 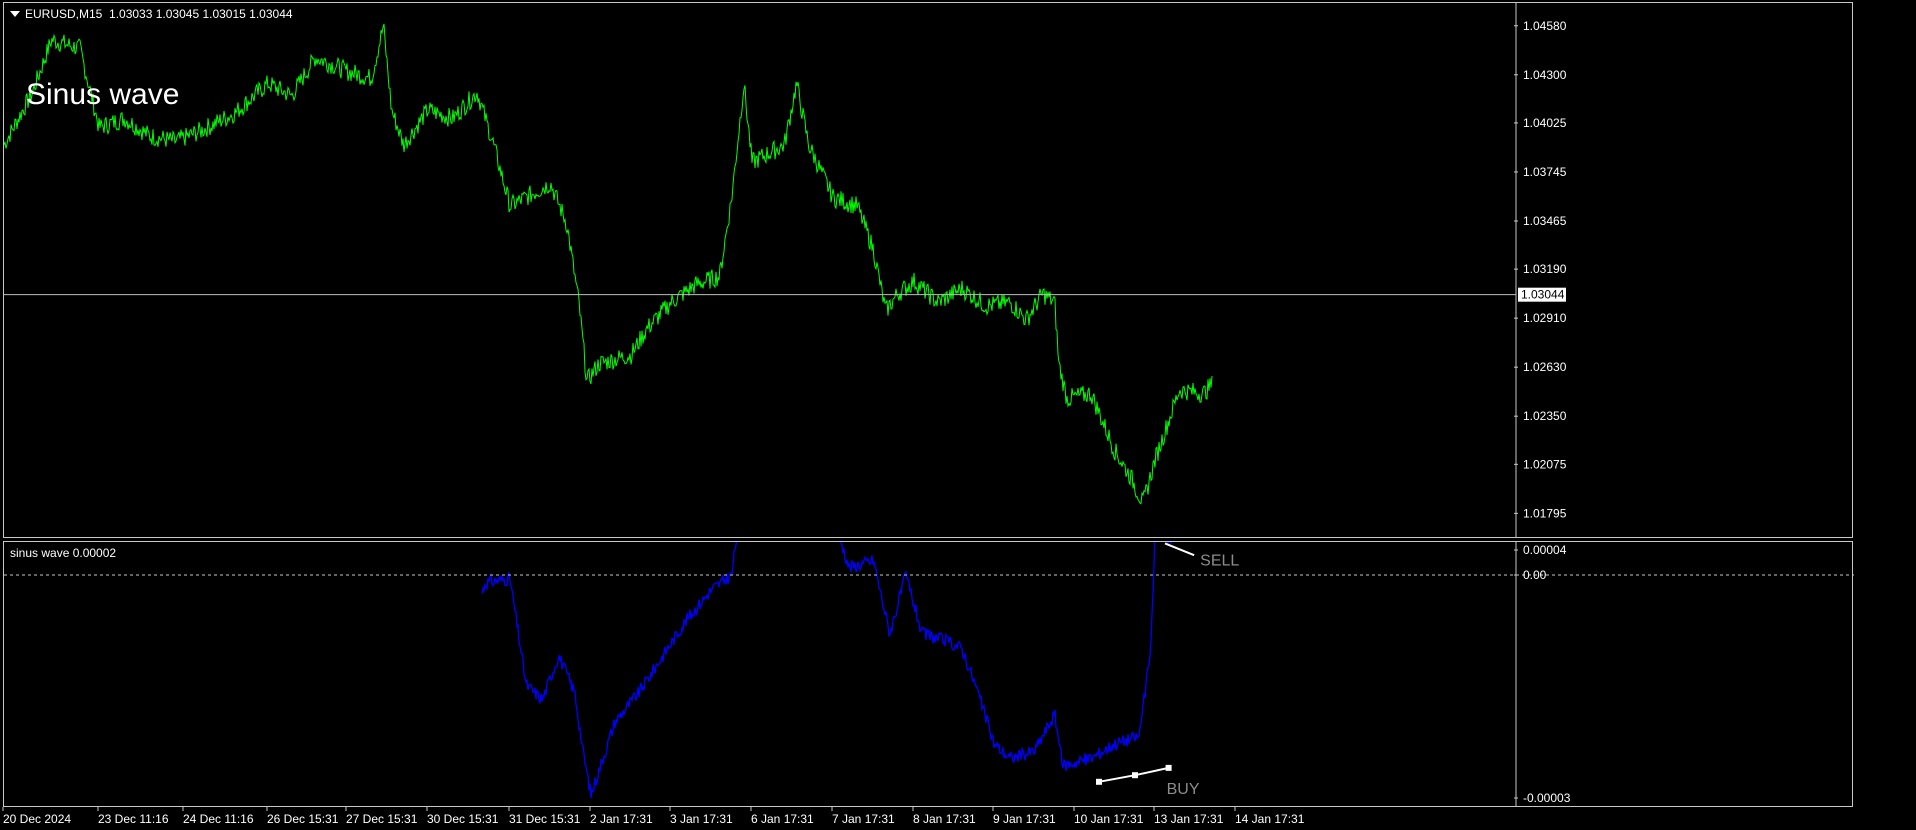 I want to click on symbol-label: EURUSD,M15, so click(x=64, y=14).